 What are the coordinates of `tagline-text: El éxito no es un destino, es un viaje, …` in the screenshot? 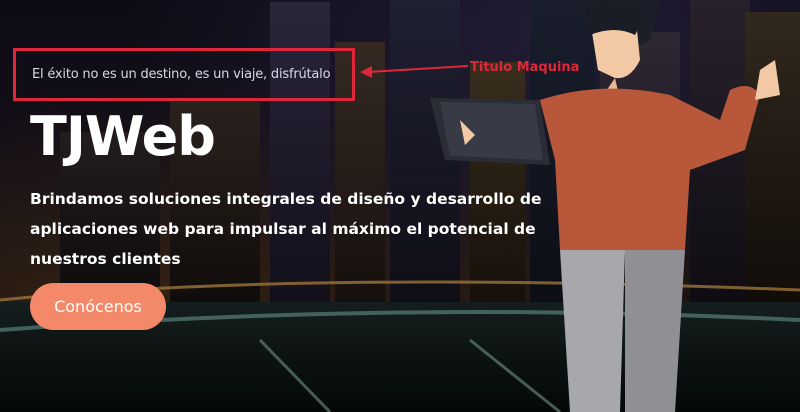 It's located at (181, 74).